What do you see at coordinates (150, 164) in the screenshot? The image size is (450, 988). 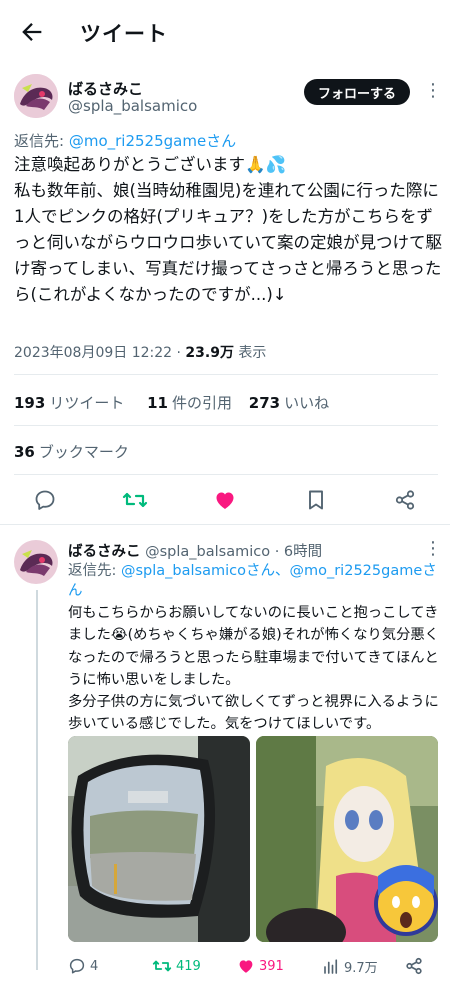 I see `tweet-text-line: 注意喚起ありがとうございます🙏💦` at bounding box center [150, 164].